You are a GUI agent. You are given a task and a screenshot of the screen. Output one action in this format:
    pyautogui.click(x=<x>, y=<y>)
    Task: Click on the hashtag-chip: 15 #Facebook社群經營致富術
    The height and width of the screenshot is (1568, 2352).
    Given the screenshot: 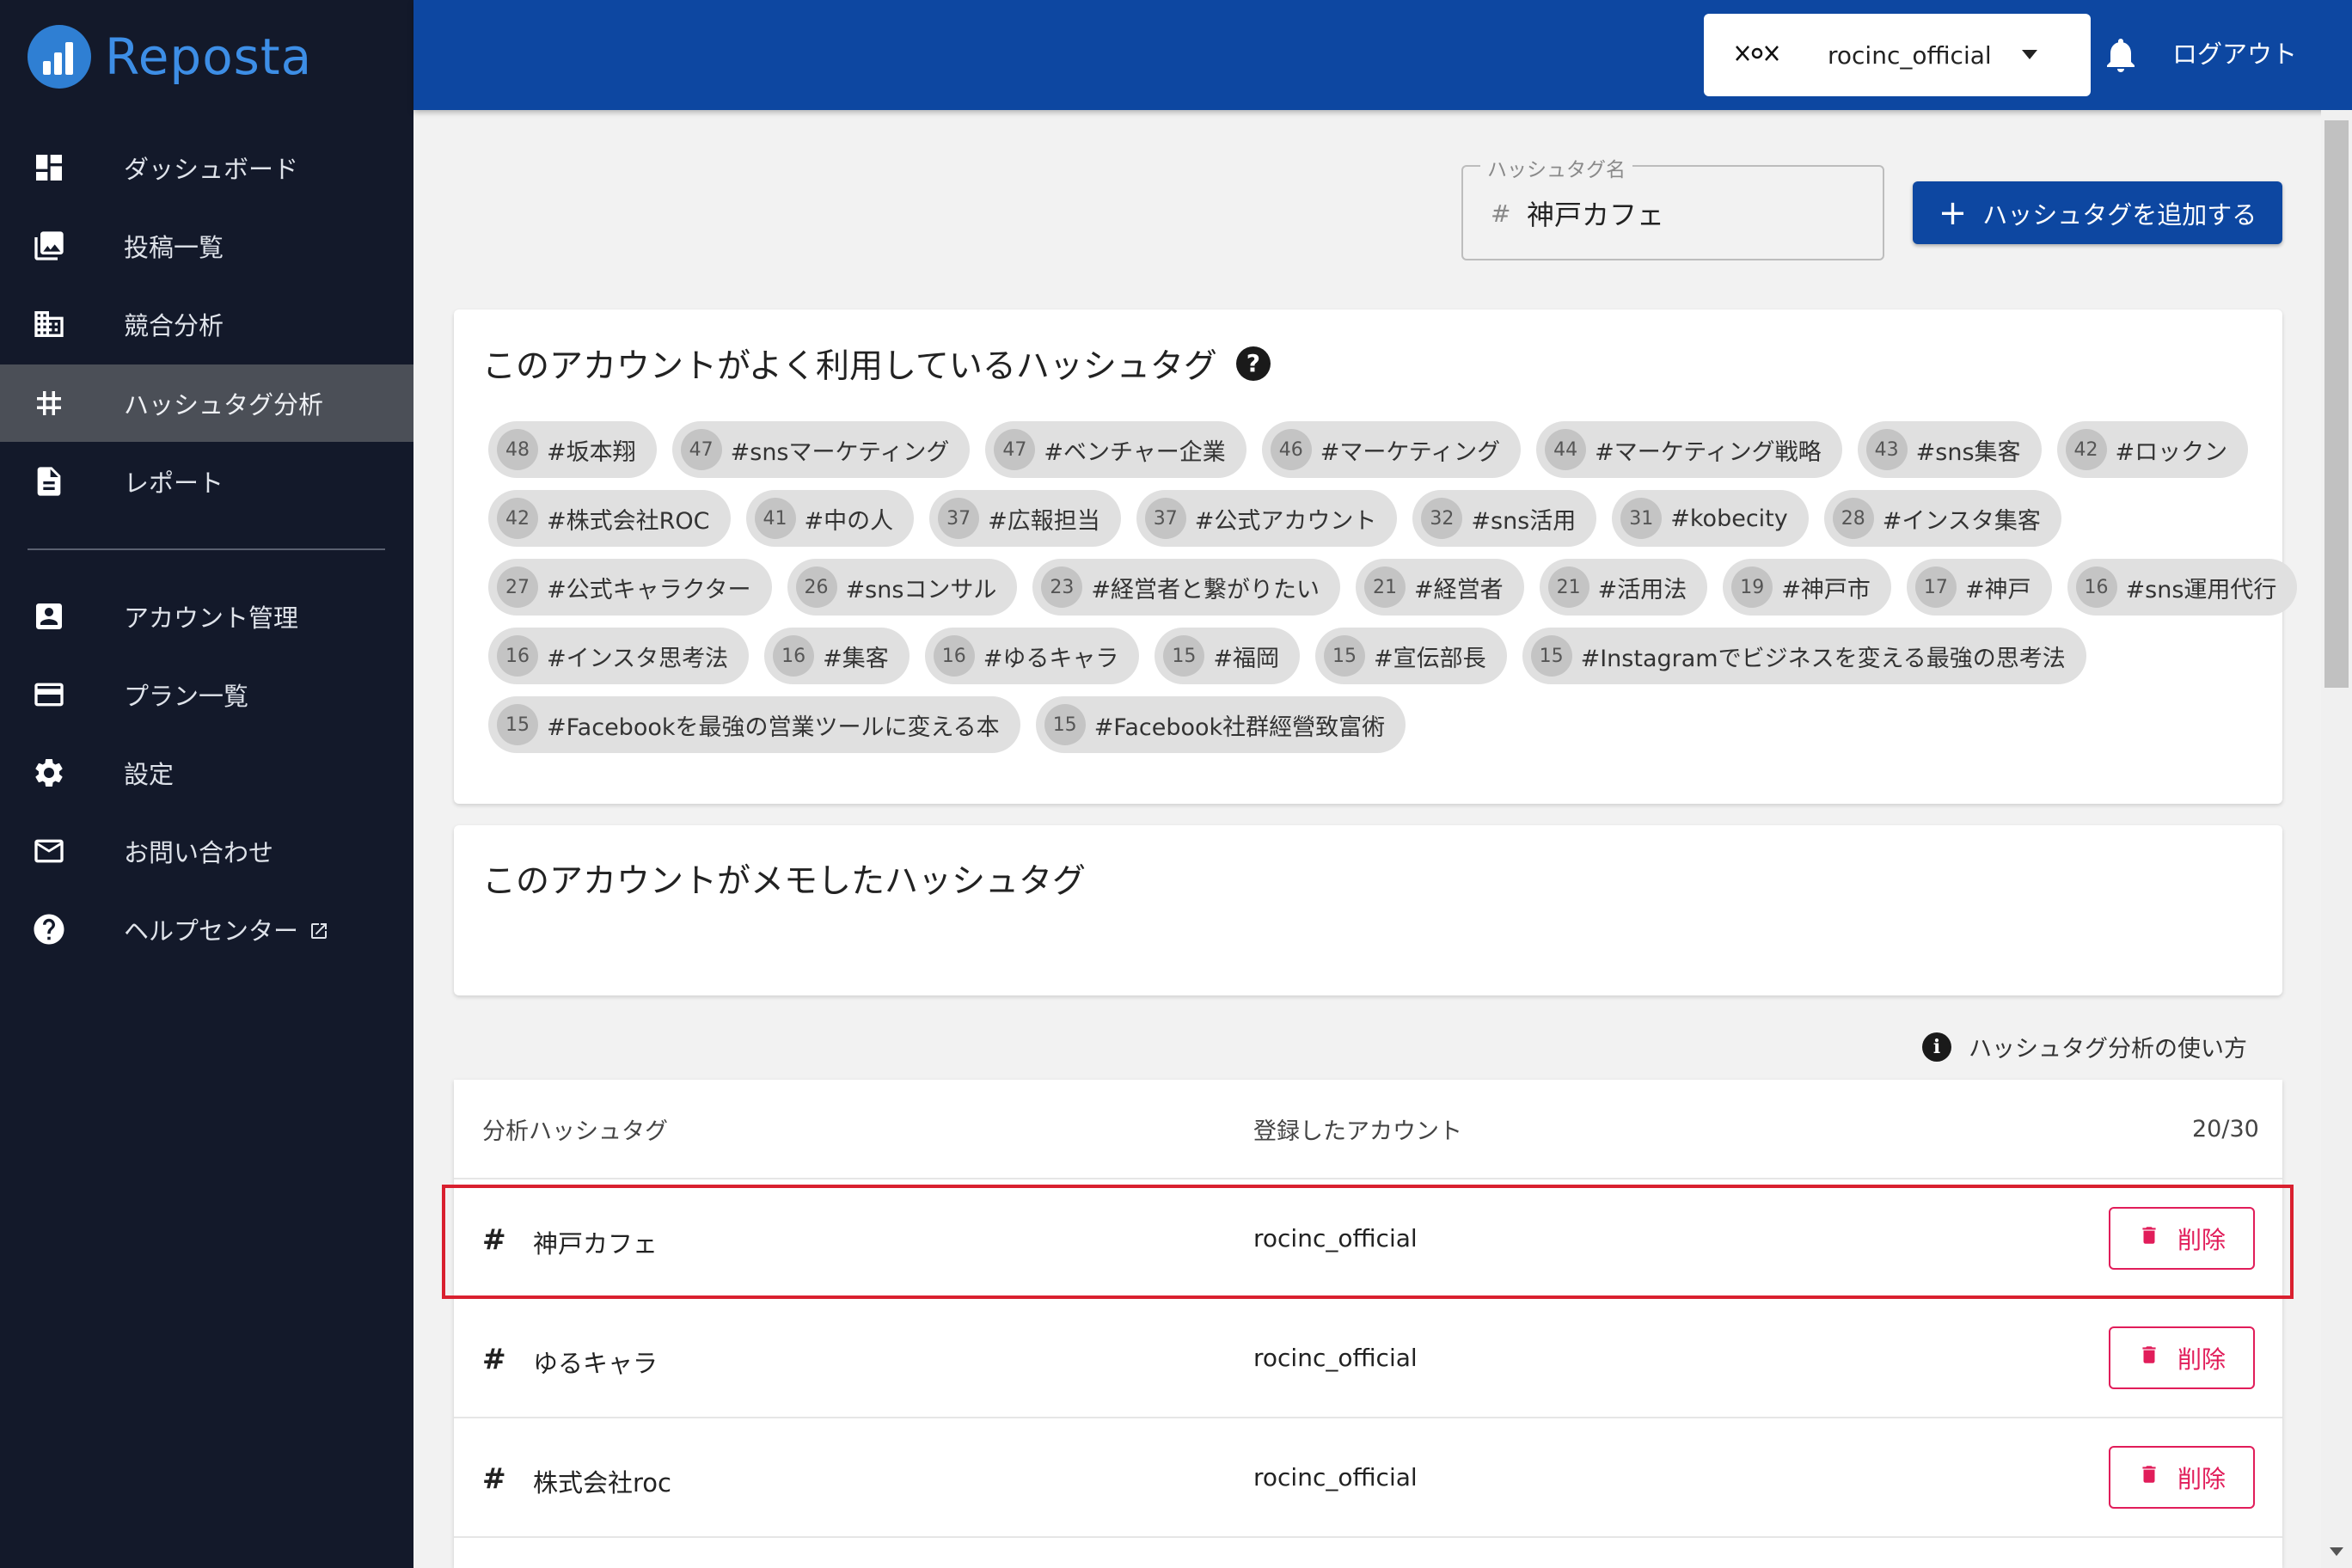 What is the action you would take?
    pyautogui.click(x=1220, y=724)
    